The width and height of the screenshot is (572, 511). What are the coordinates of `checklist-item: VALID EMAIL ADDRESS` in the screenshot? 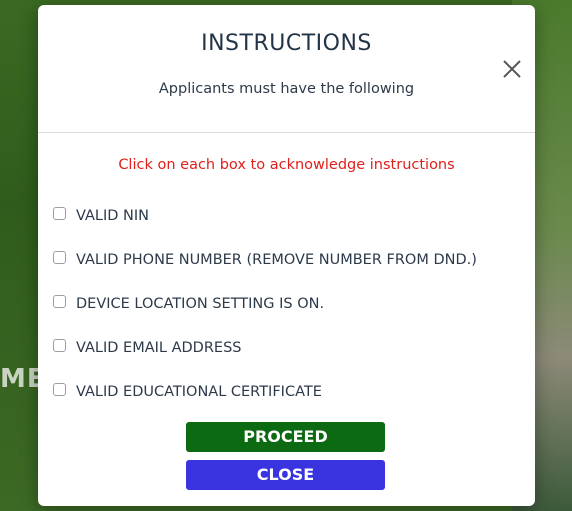 It's located at (147, 348).